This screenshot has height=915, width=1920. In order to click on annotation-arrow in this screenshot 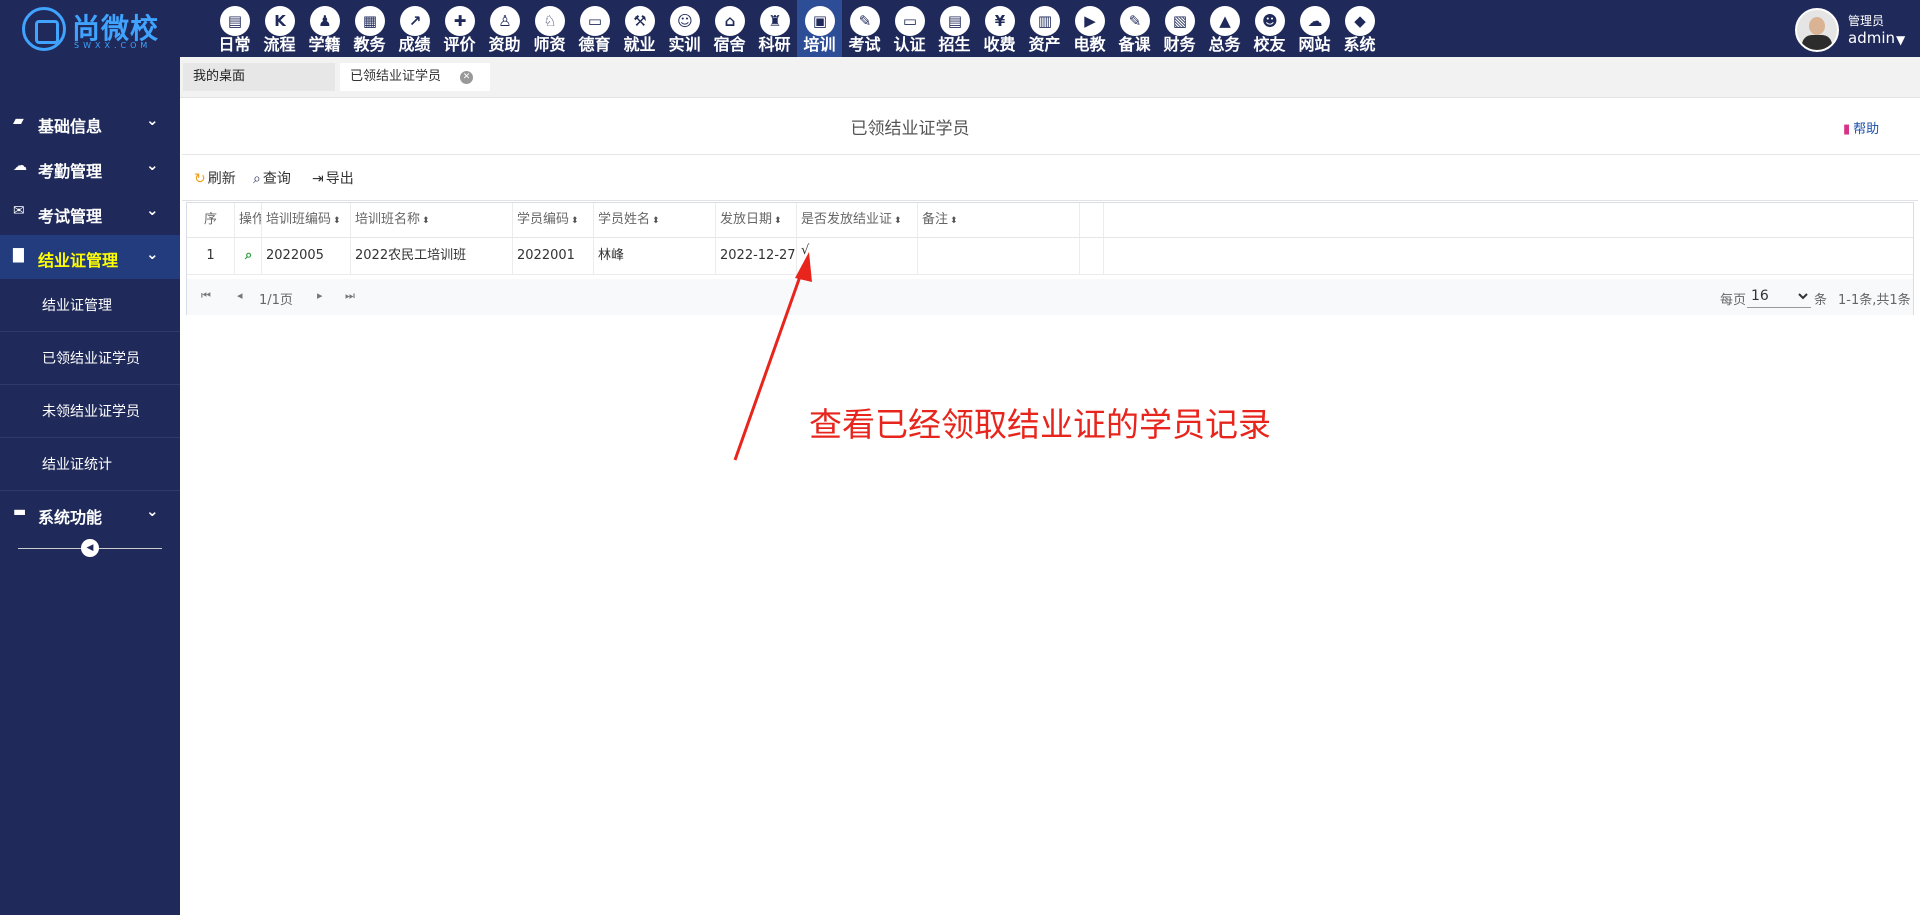, I will do `click(772, 356)`.